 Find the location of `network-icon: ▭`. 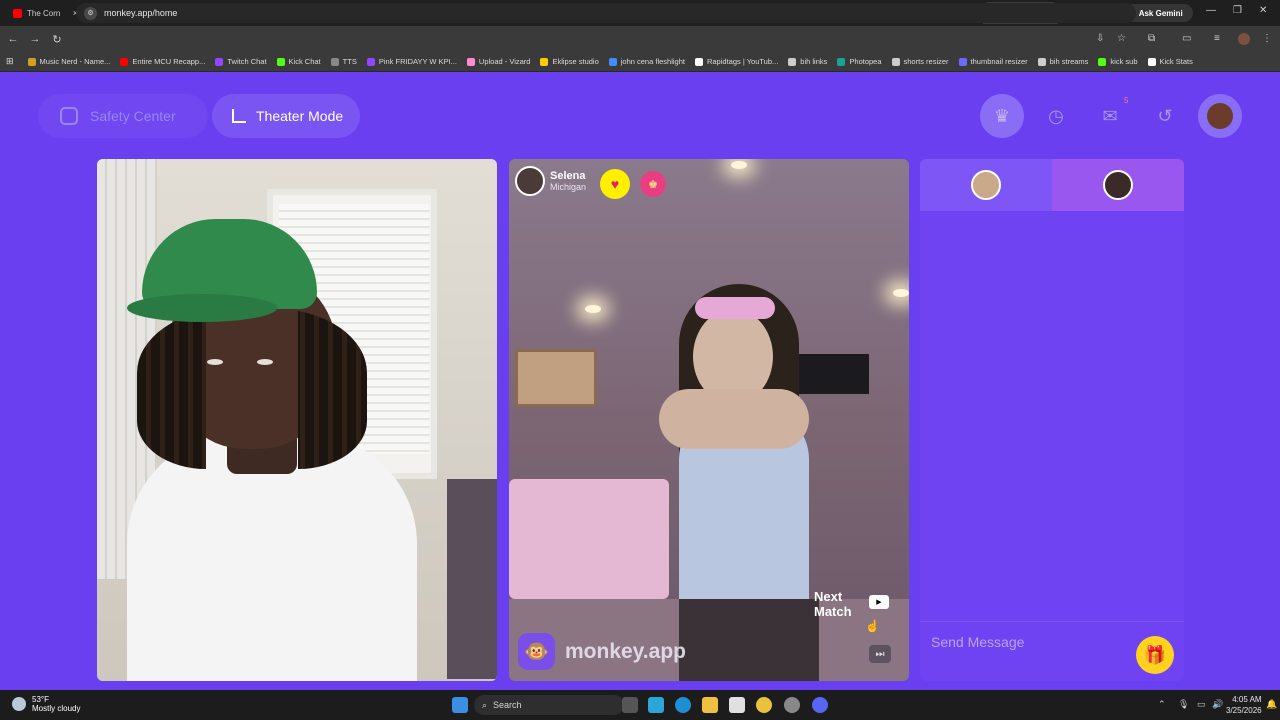

network-icon: ▭ is located at coordinates (1201, 704).